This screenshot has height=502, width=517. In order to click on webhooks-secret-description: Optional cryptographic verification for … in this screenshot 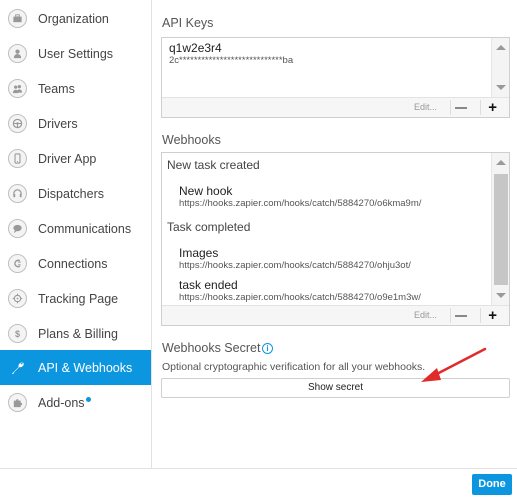, I will do `click(294, 367)`.